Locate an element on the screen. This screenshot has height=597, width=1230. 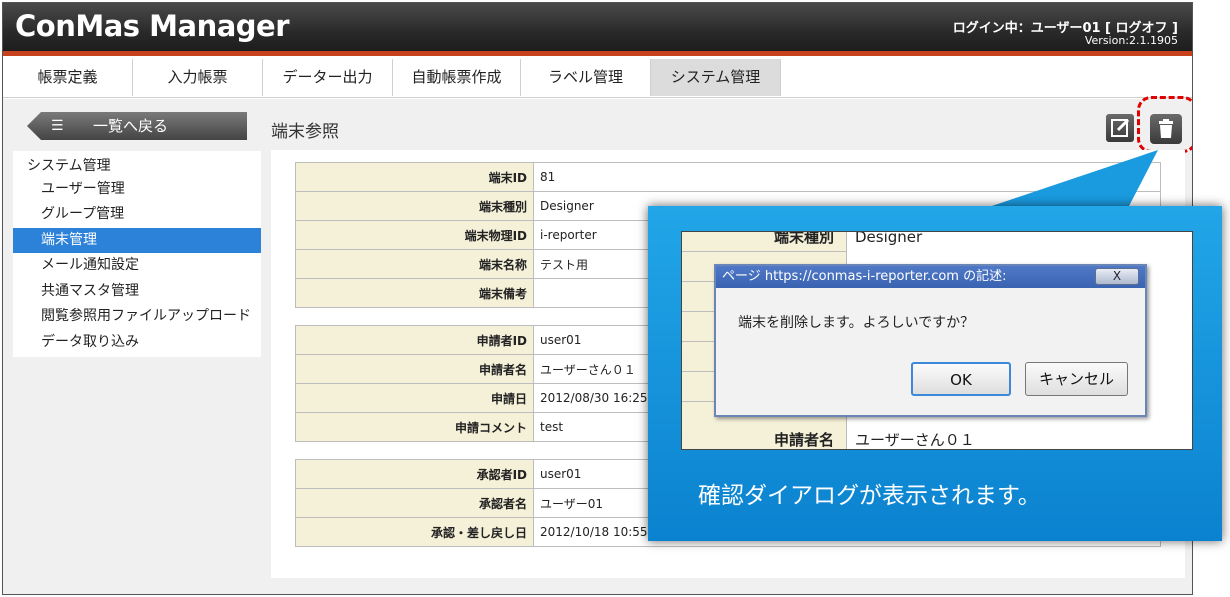
field-label: 承認者ID is located at coordinates (414, 474).